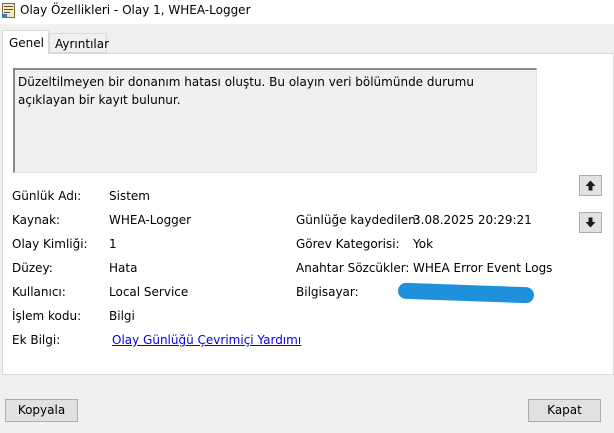  What do you see at coordinates (307, 12) in the screenshot?
I see `title-bar: Olay Özellikleri - Olay 1, WHEA-Logger` at bounding box center [307, 12].